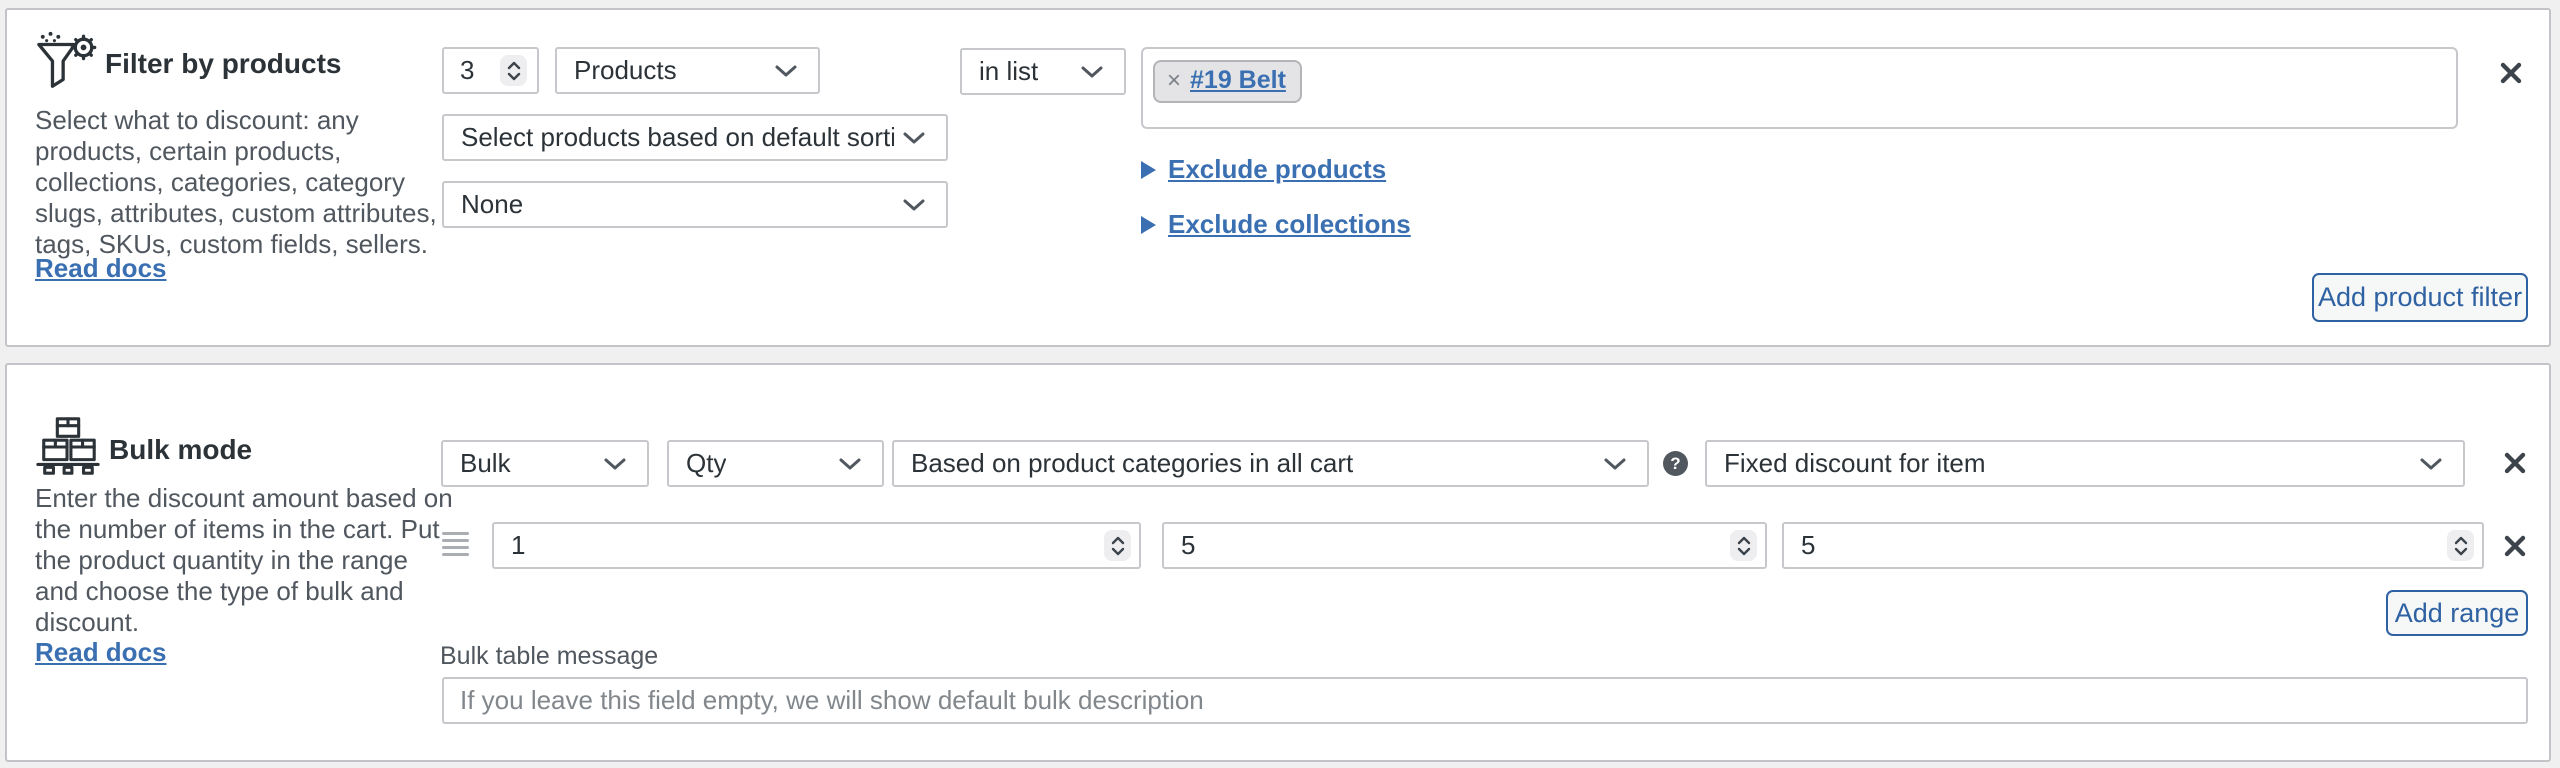  I want to click on filter-funnel-gear-icon, so click(67, 59).